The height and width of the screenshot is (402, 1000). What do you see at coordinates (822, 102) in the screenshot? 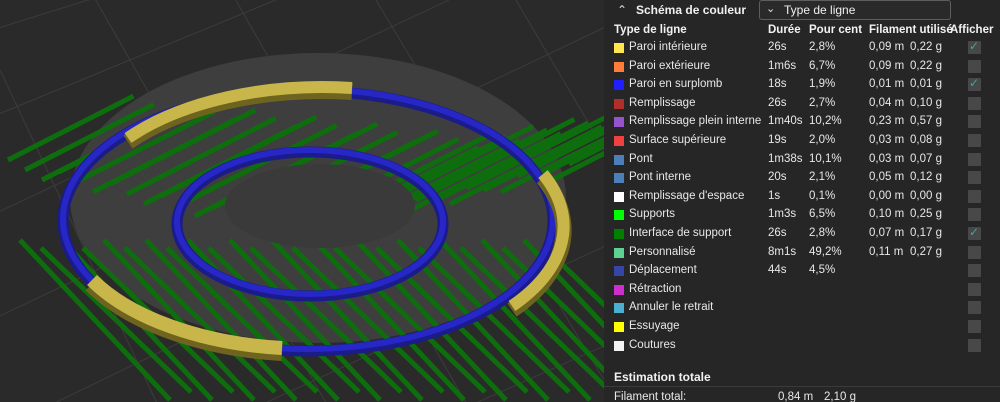
I see `line-type-percent: 2,7%` at bounding box center [822, 102].